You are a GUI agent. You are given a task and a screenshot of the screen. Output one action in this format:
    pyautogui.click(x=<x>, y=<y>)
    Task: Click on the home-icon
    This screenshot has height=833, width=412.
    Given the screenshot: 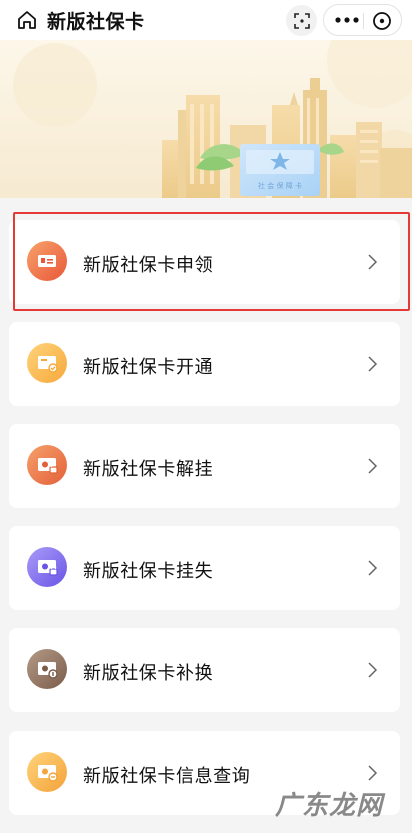 What is the action you would take?
    pyautogui.click(x=27, y=20)
    